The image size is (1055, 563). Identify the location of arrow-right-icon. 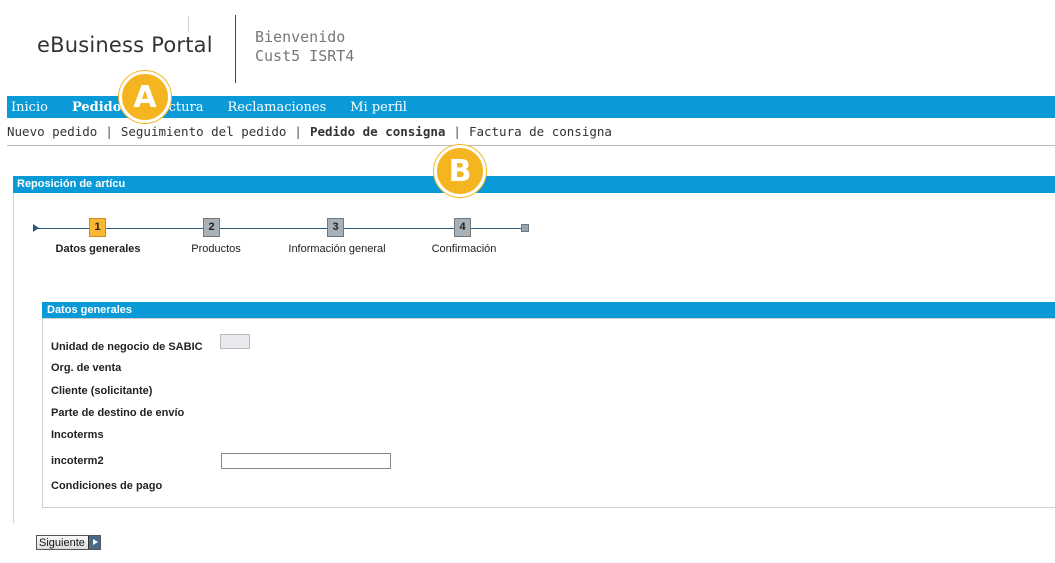
(93, 542).